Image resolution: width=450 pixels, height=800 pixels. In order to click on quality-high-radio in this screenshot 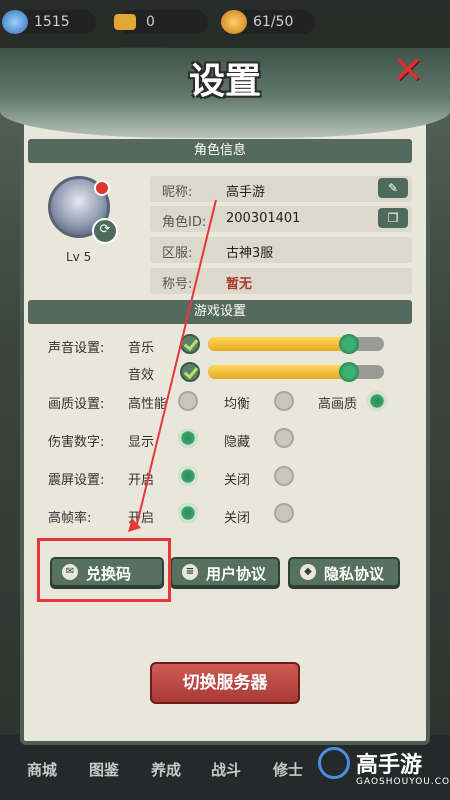, I will do `click(377, 401)`.